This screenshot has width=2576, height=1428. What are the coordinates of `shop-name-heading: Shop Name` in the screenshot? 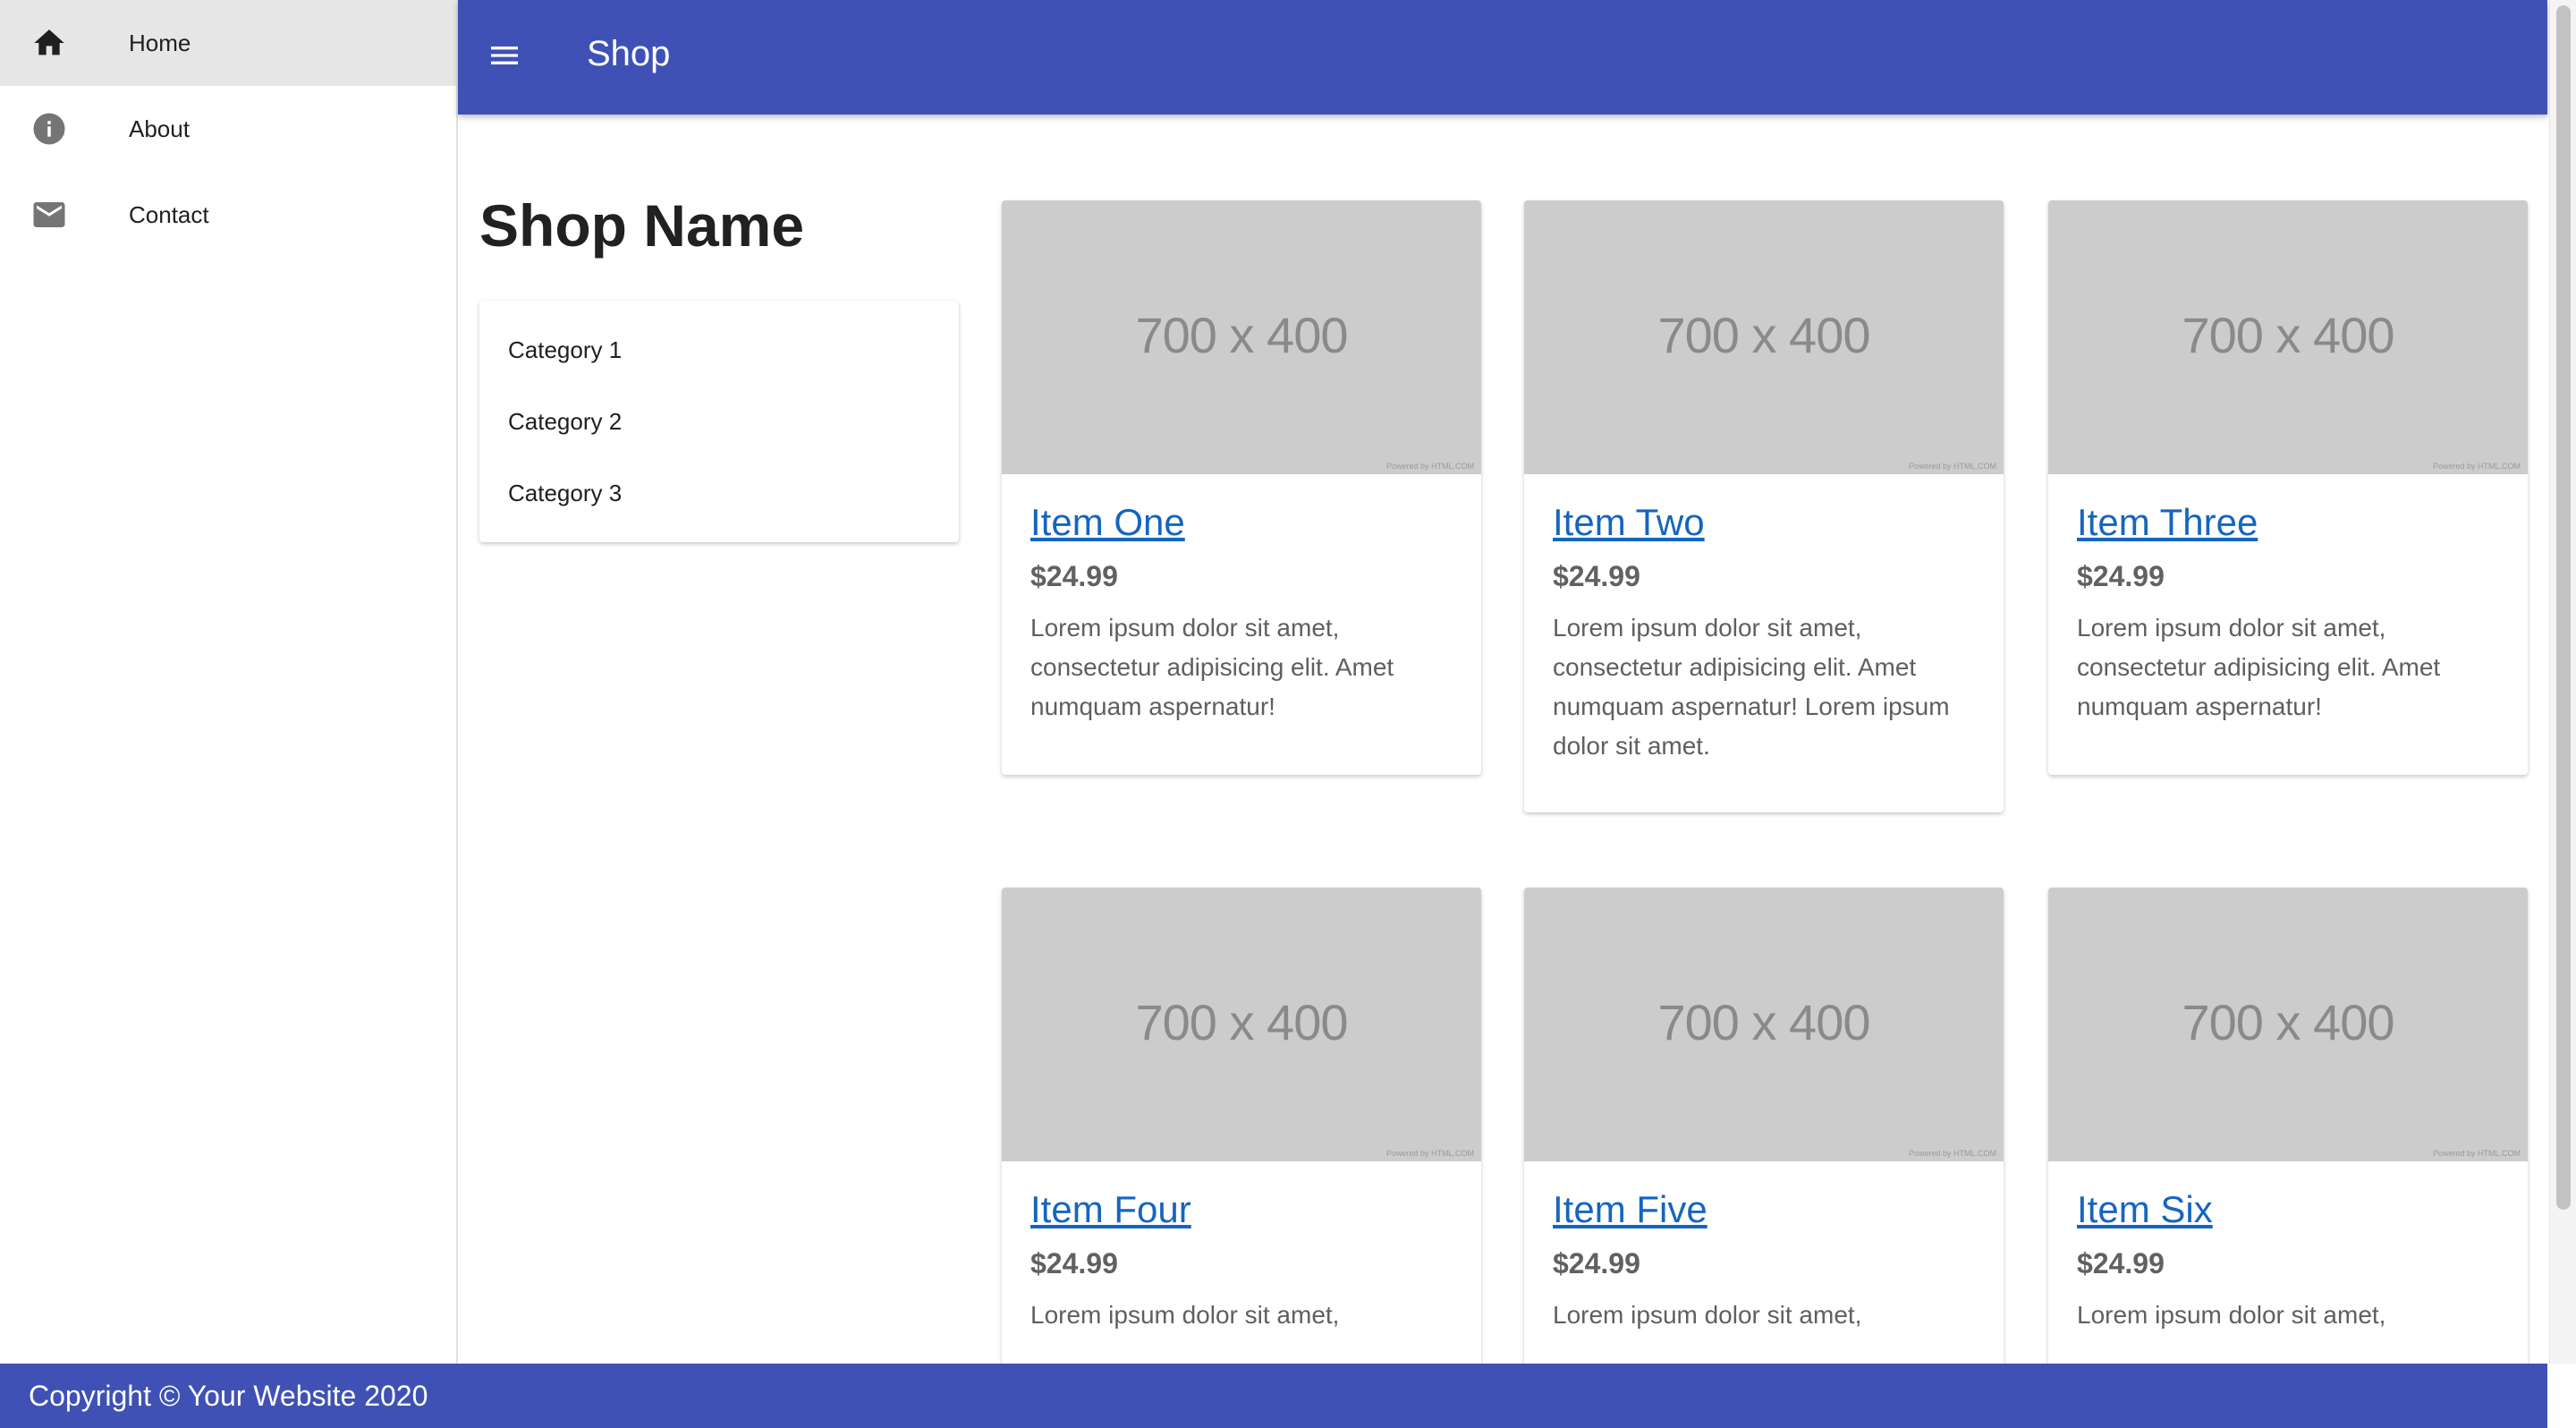 It's located at (642, 225).